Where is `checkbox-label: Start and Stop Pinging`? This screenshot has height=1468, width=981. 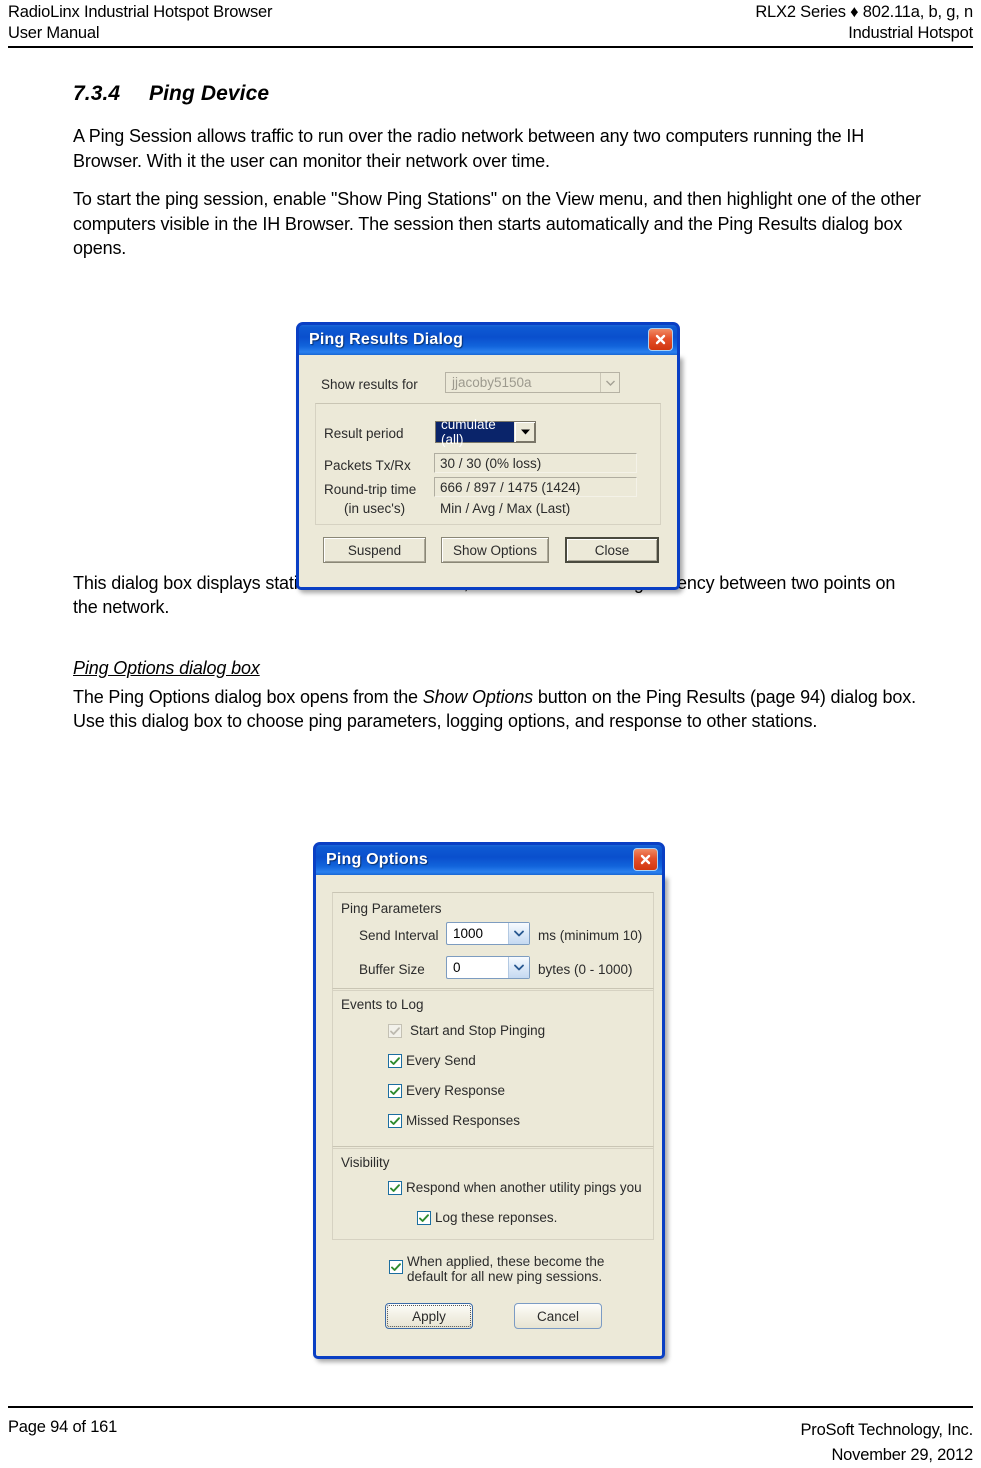 checkbox-label: Start and Stop Pinging is located at coordinates (478, 1030).